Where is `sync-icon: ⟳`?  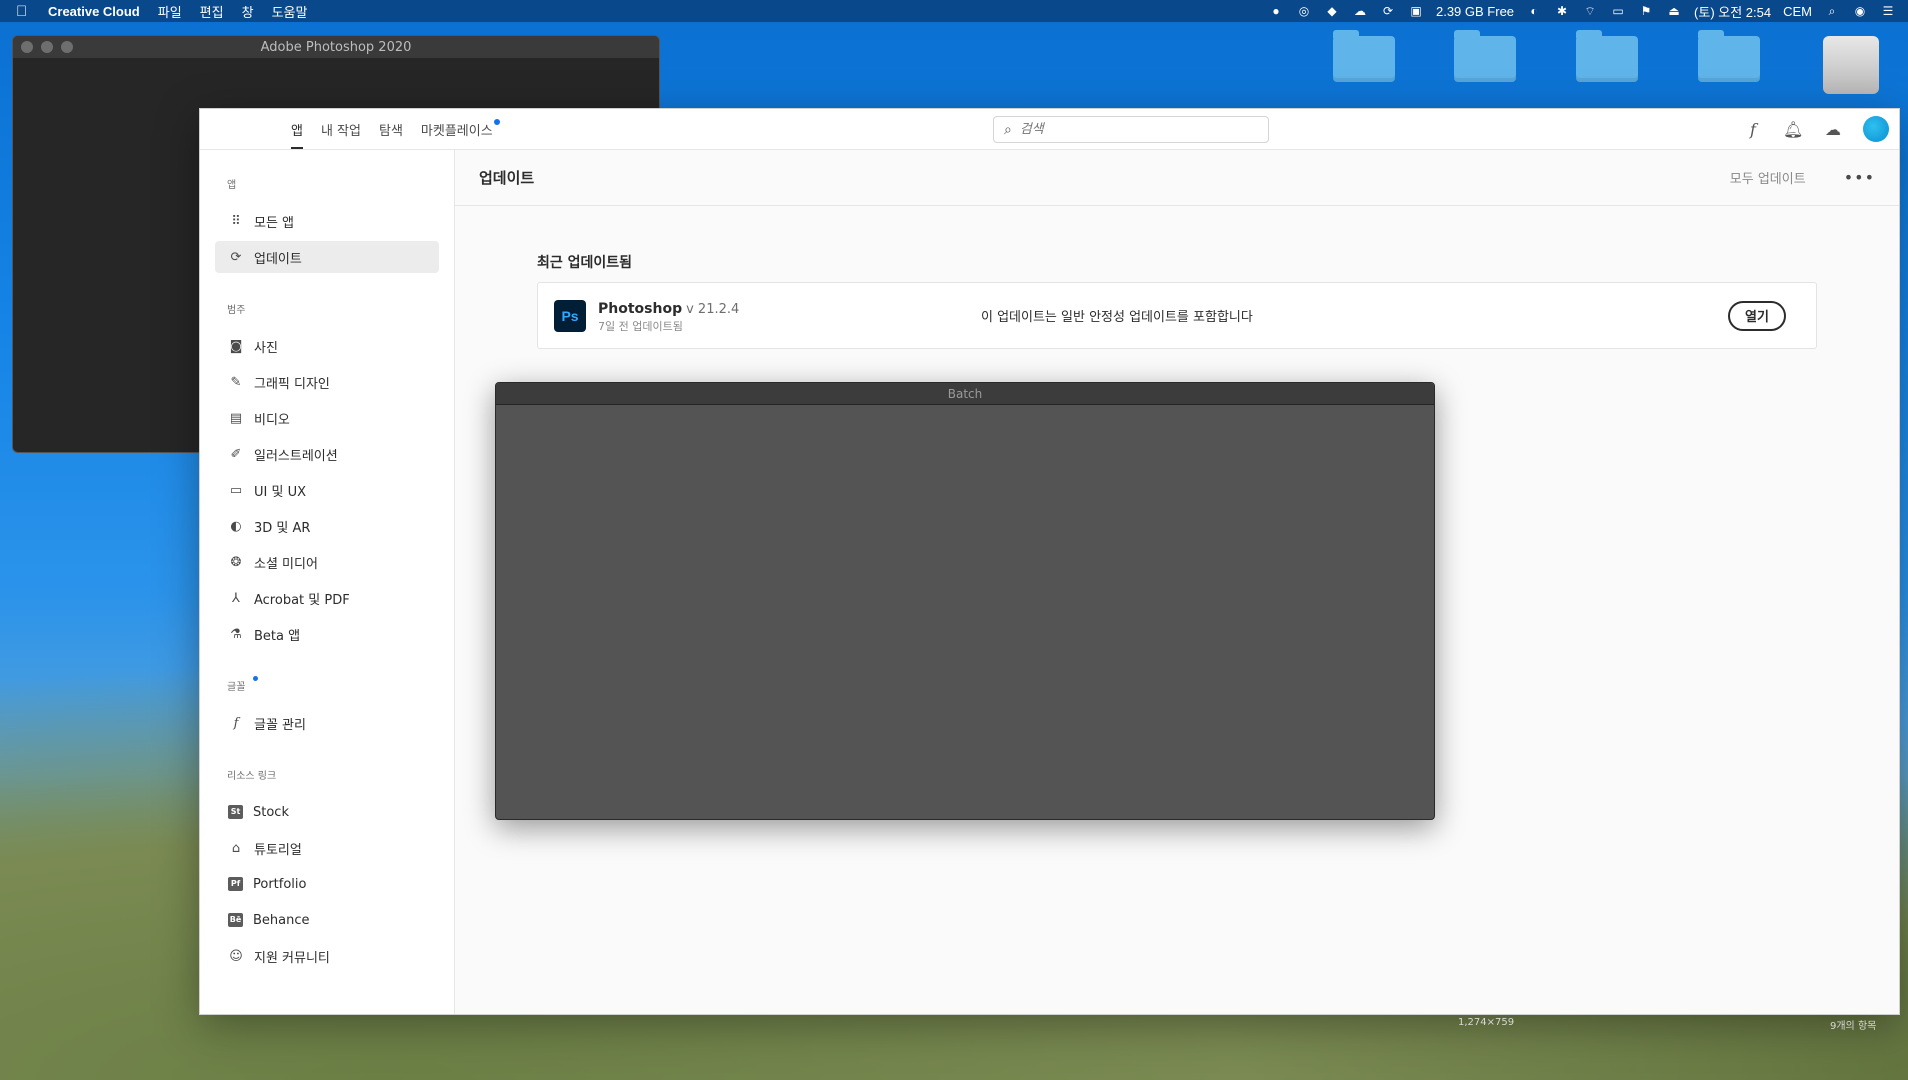
sync-icon: ⟳ is located at coordinates (1388, 11).